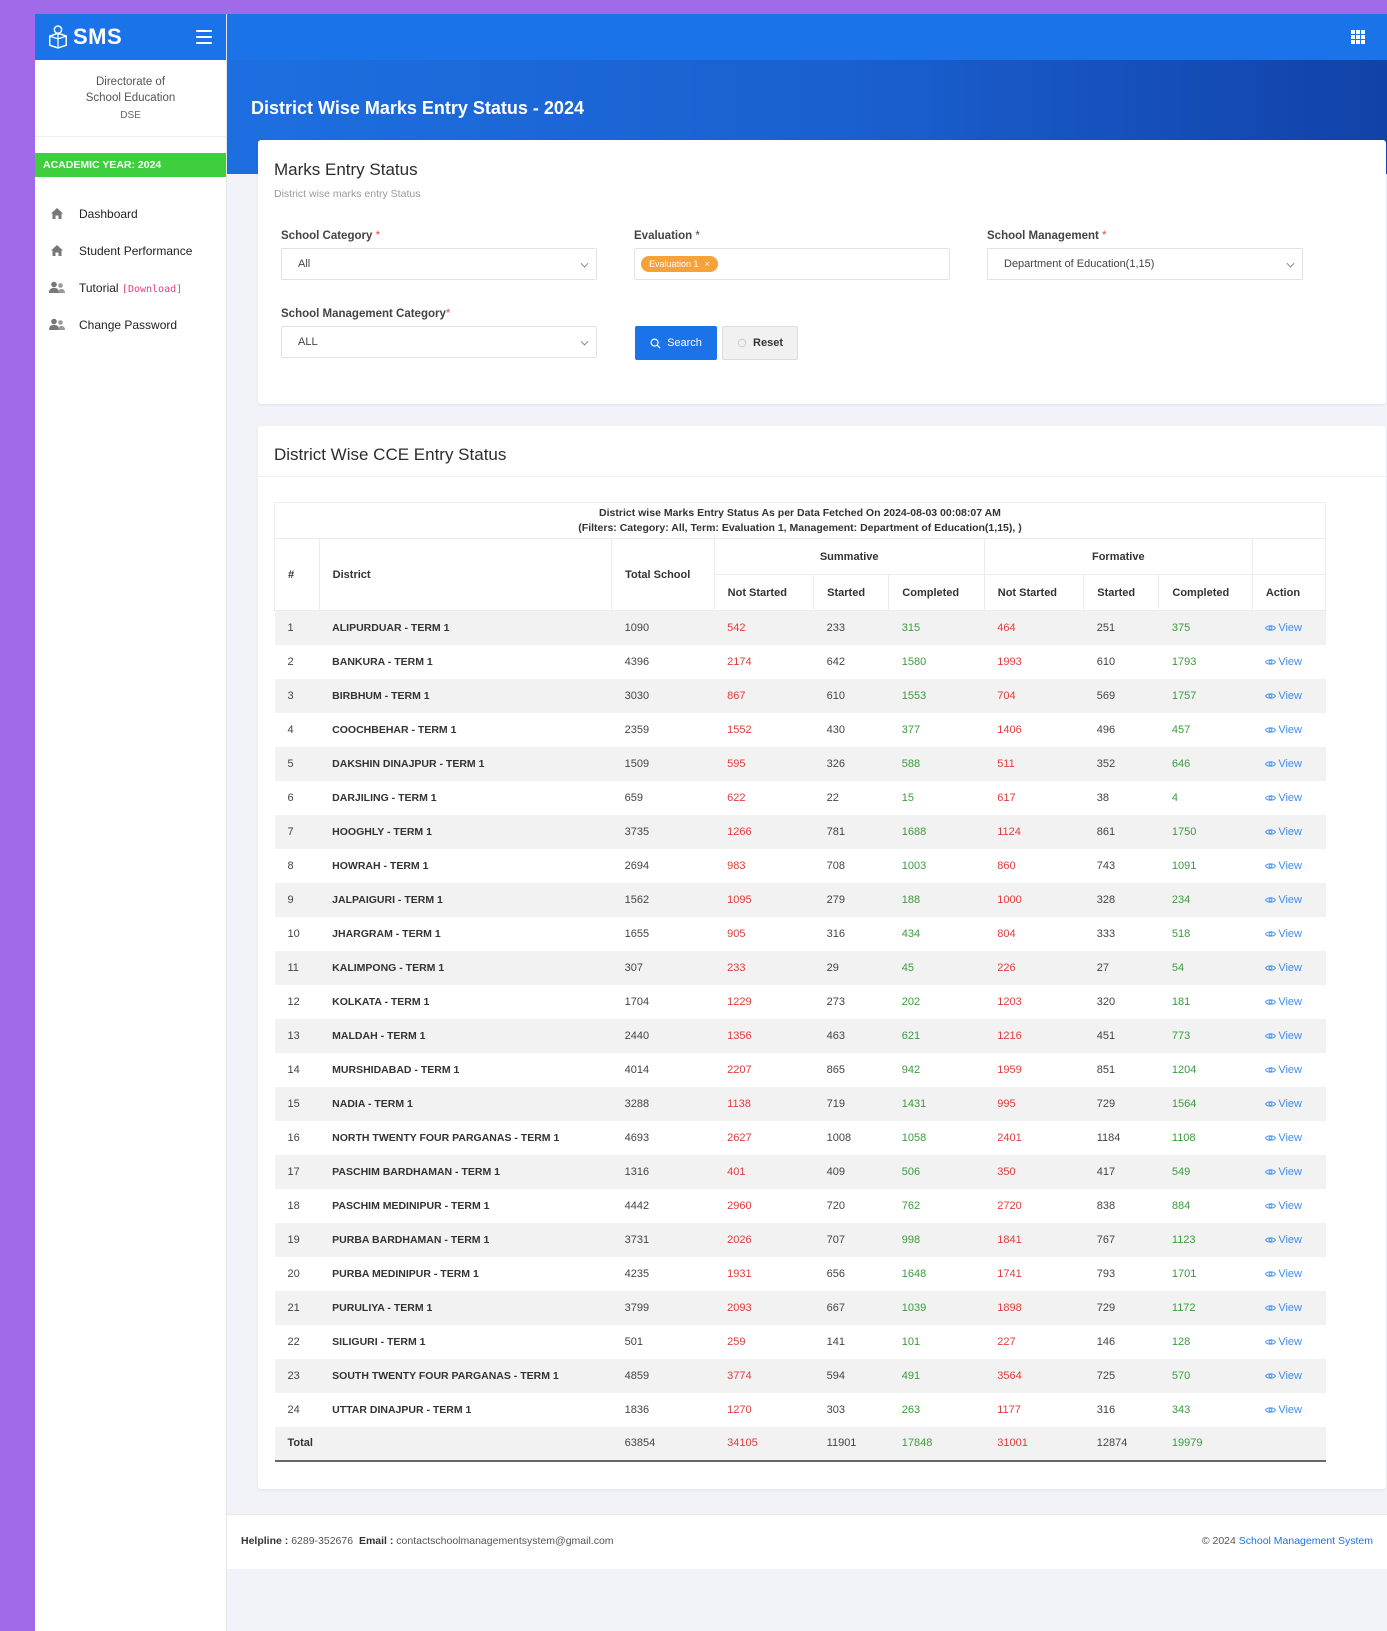 Image resolution: width=1387 pixels, height=1631 pixels. Describe the element at coordinates (1034, 1341) in the screenshot. I see `table-cell: 227` at that location.